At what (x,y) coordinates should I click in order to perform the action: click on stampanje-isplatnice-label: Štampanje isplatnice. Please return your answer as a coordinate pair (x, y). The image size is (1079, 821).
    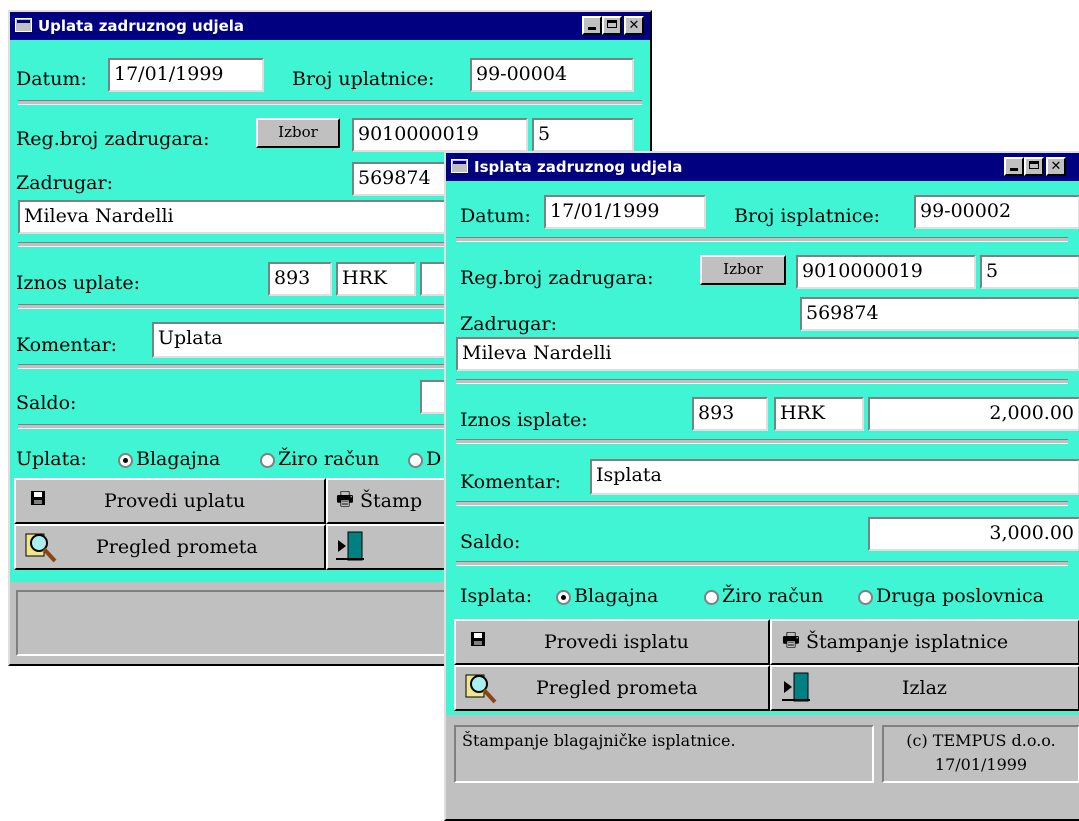
    Looking at the image, I should click on (907, 642).